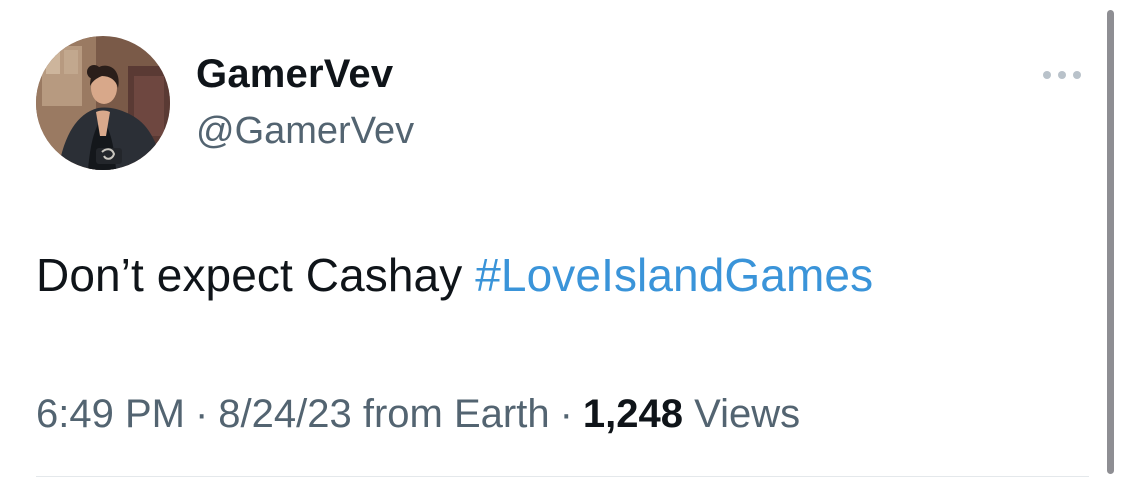 This screenshot has width=1125, height=479. Describe the element at coordinates (294, 74) in the screenshot. I see `author-display-name: GamerVev` at that location.